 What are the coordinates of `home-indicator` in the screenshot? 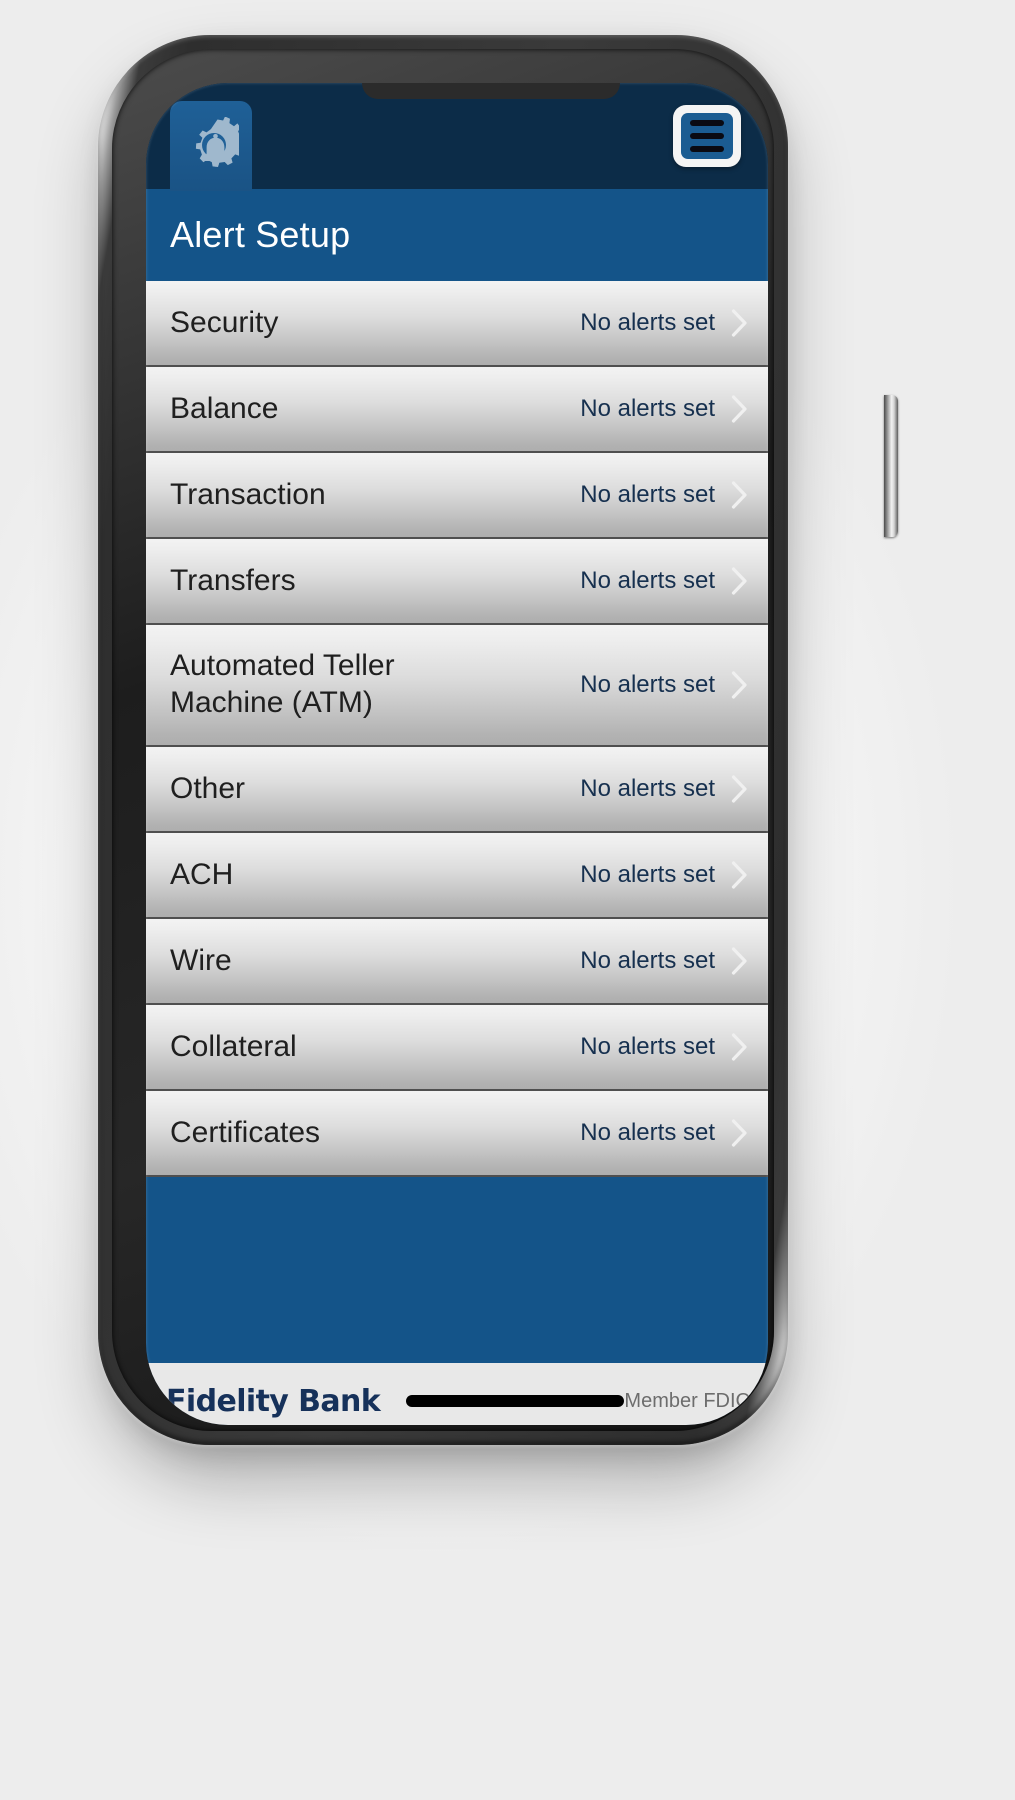 It's located at (515, 1401).